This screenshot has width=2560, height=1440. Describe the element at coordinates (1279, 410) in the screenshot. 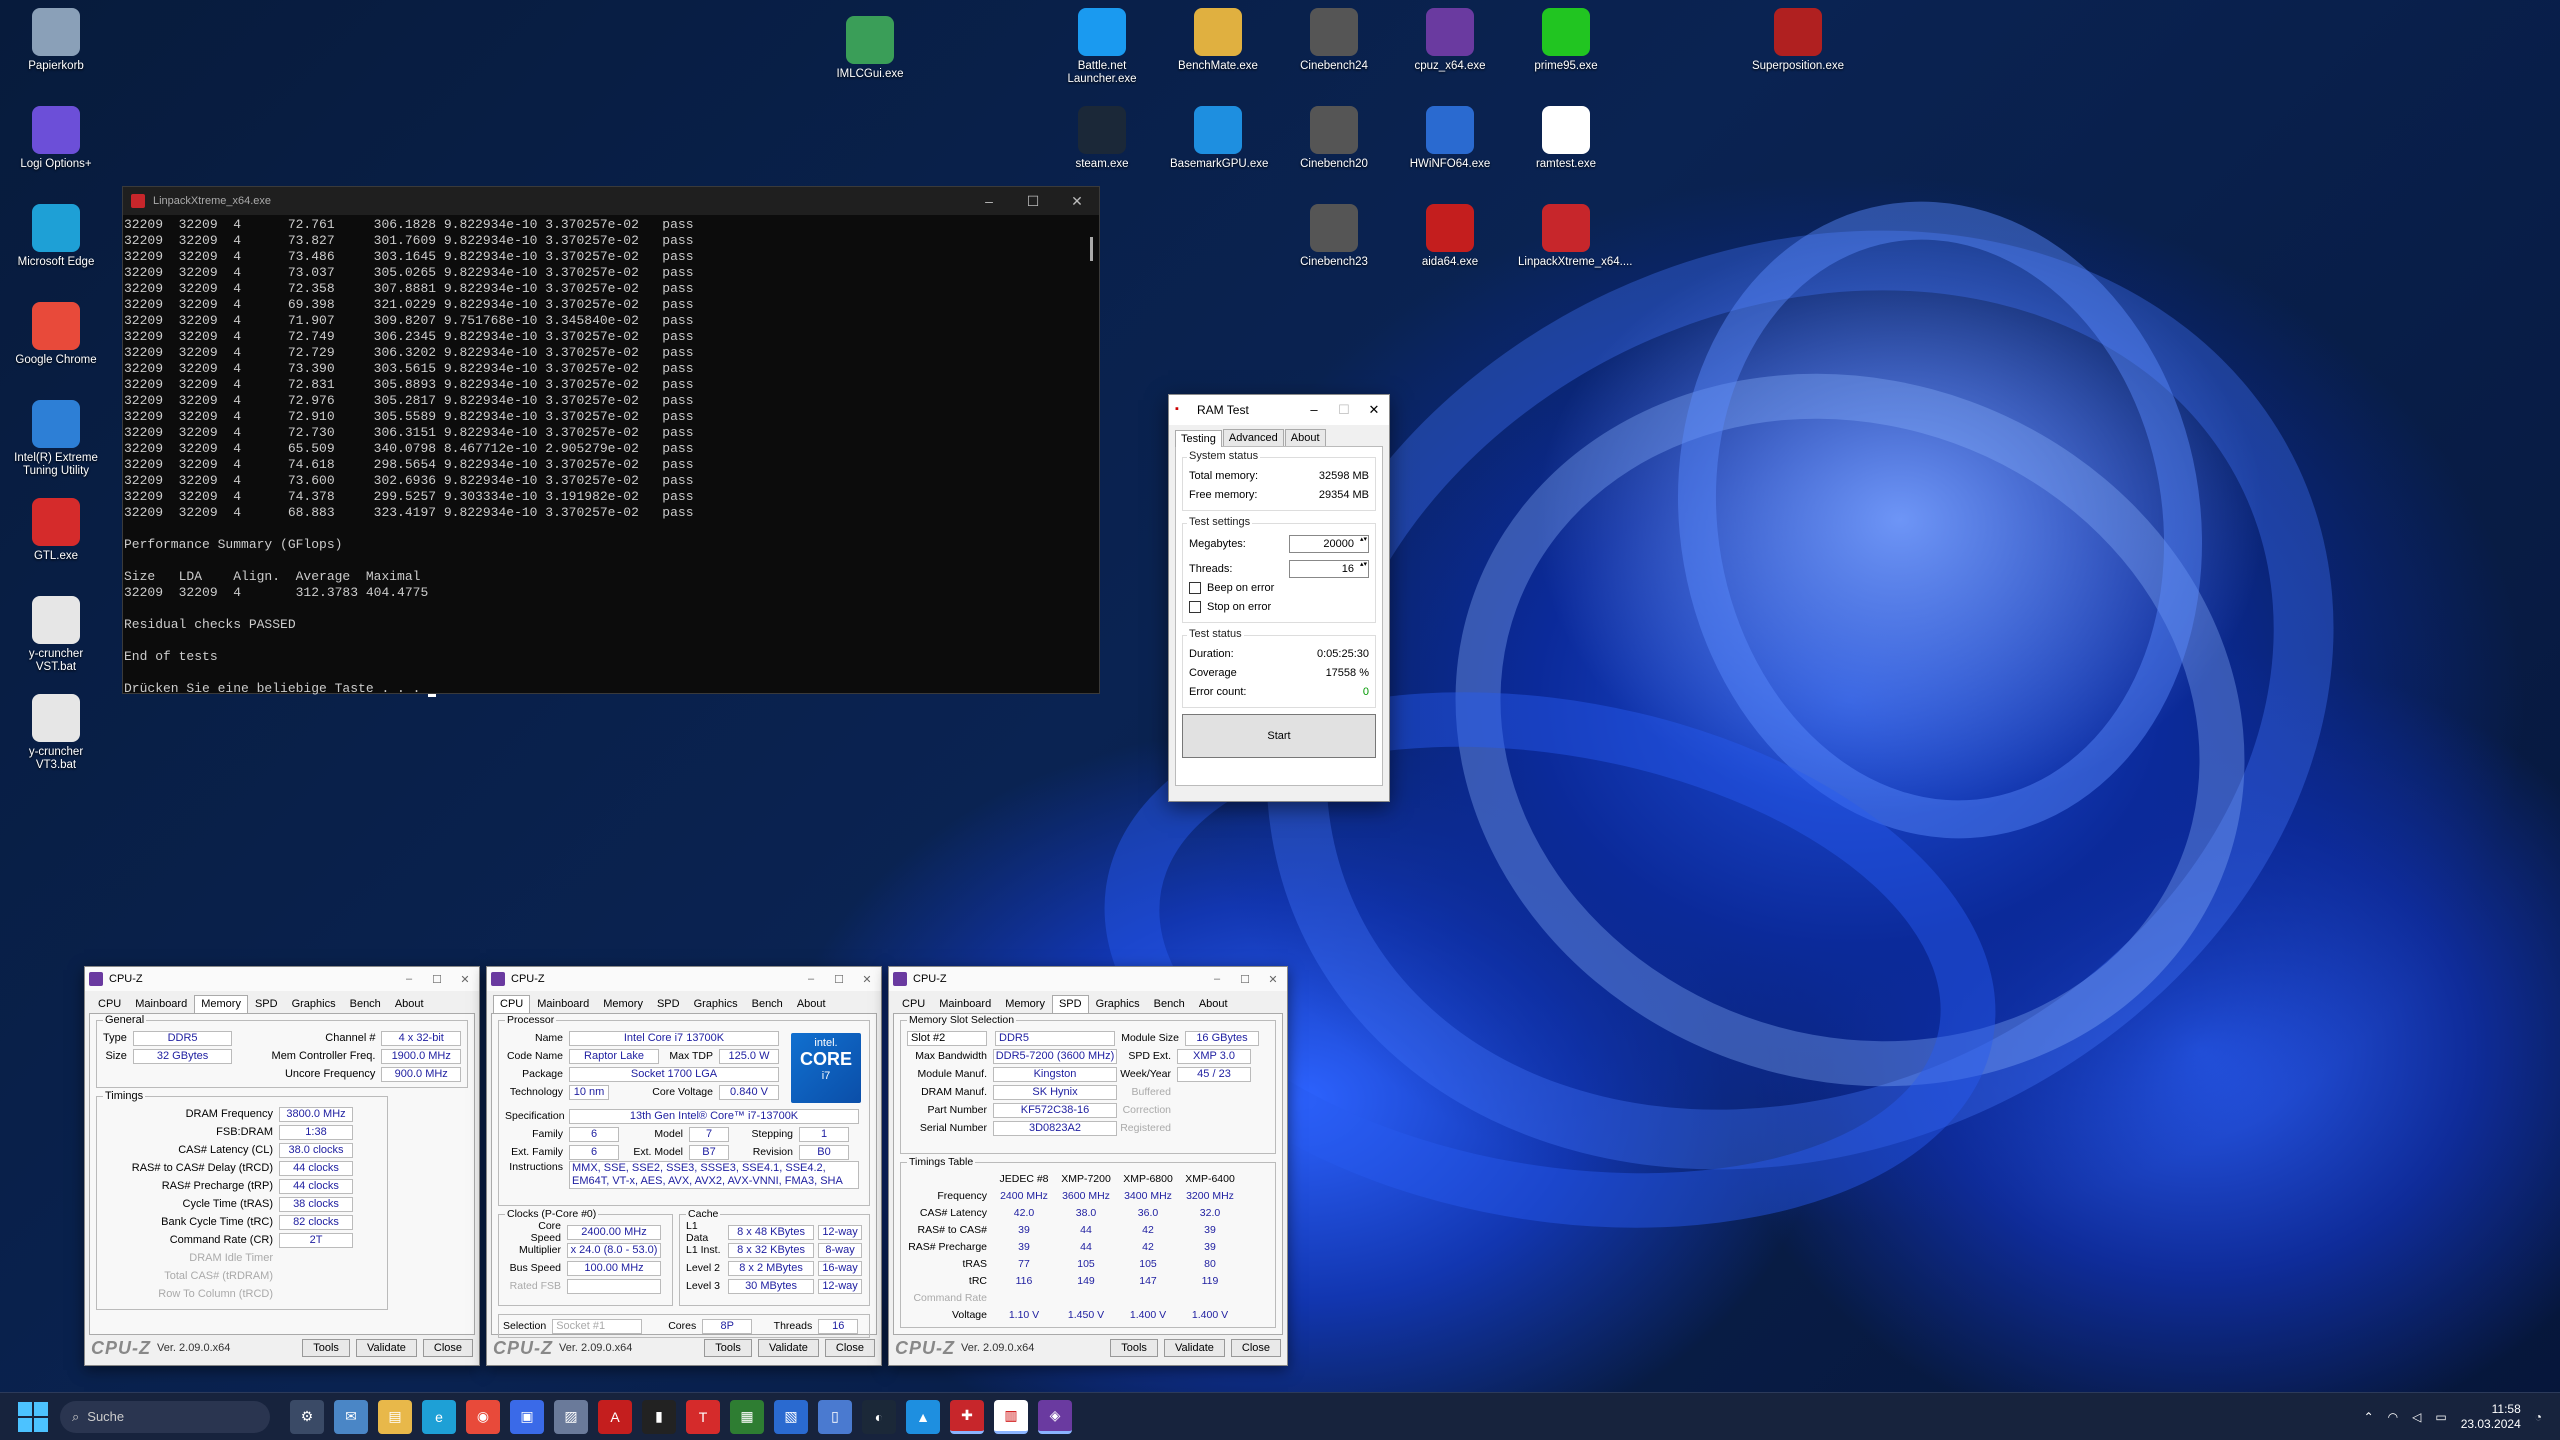

I see `ramtest-titlebar: ▪ RAM Test – ☐ ✕` at that location.